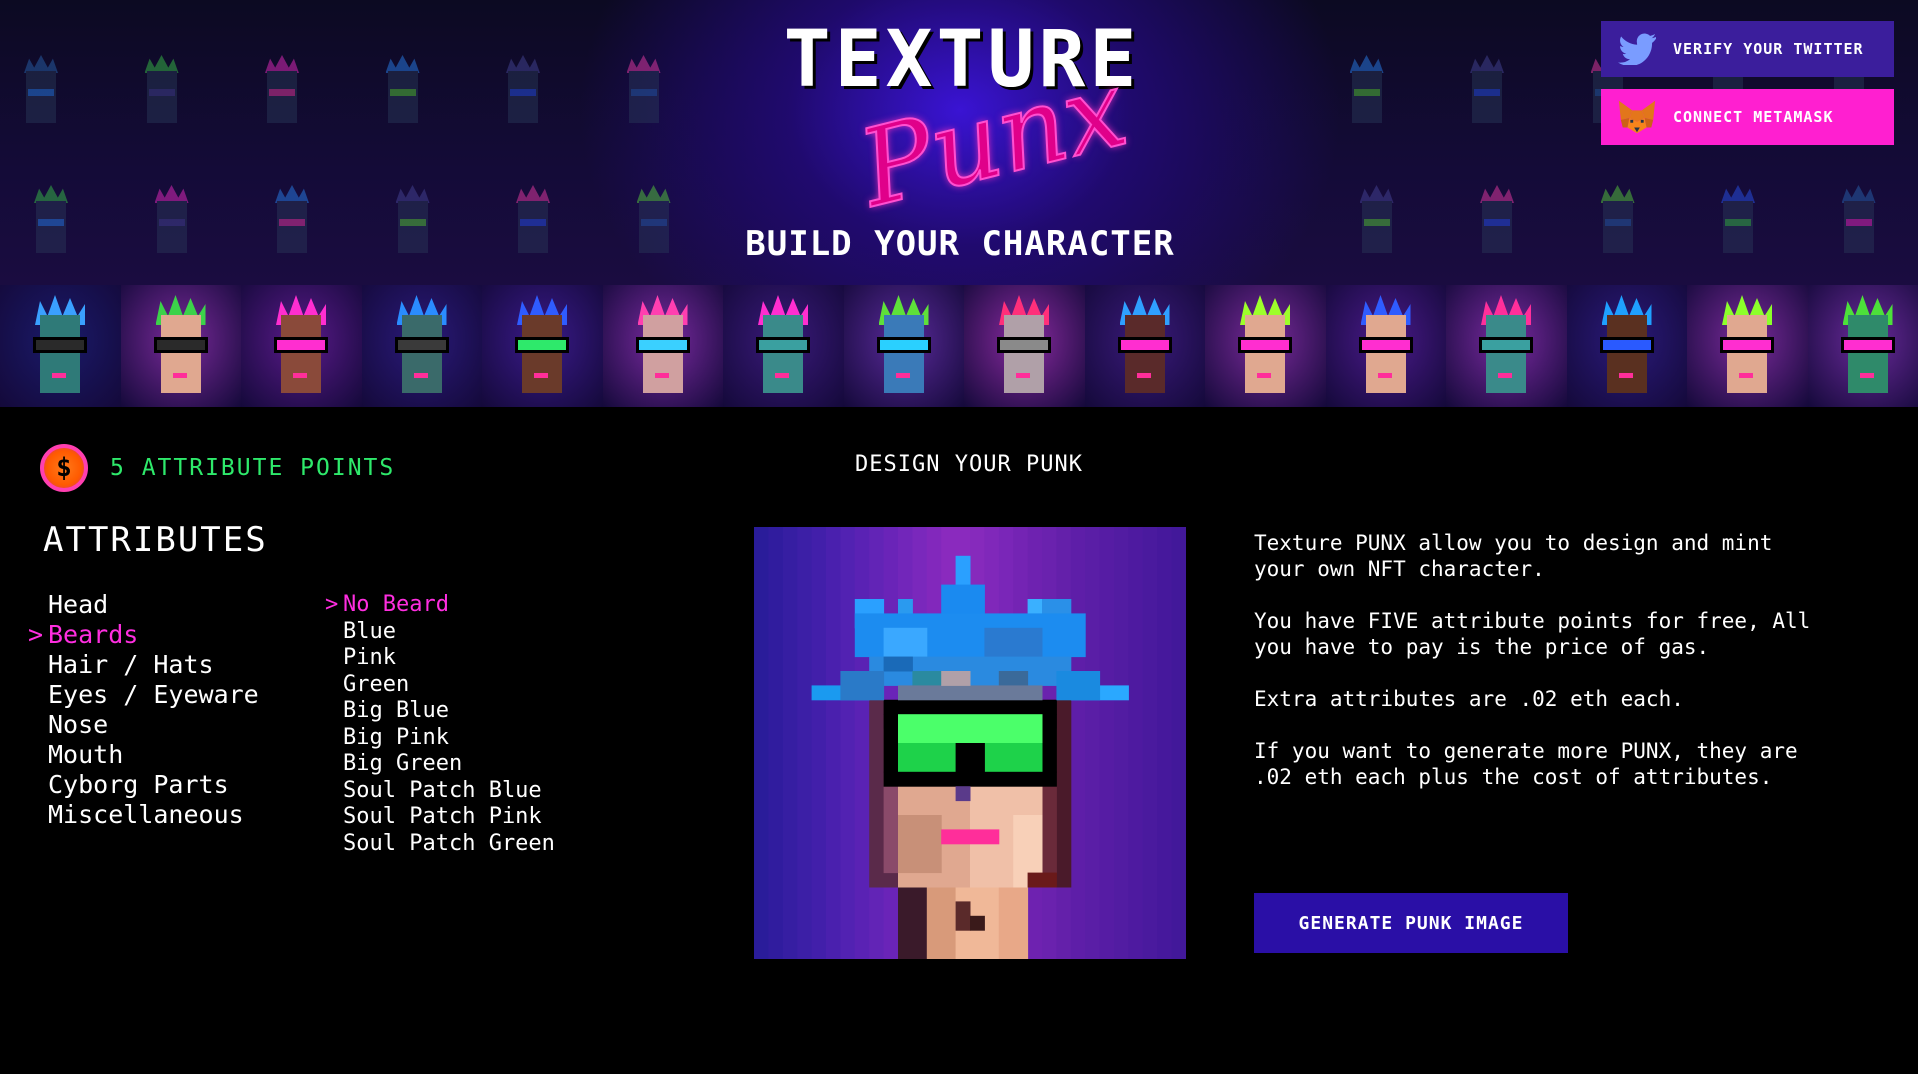 This screenshot has height=1074, width=1918. I want to click on attribute-option-item: Soul Patch Green, so click(439, 844).